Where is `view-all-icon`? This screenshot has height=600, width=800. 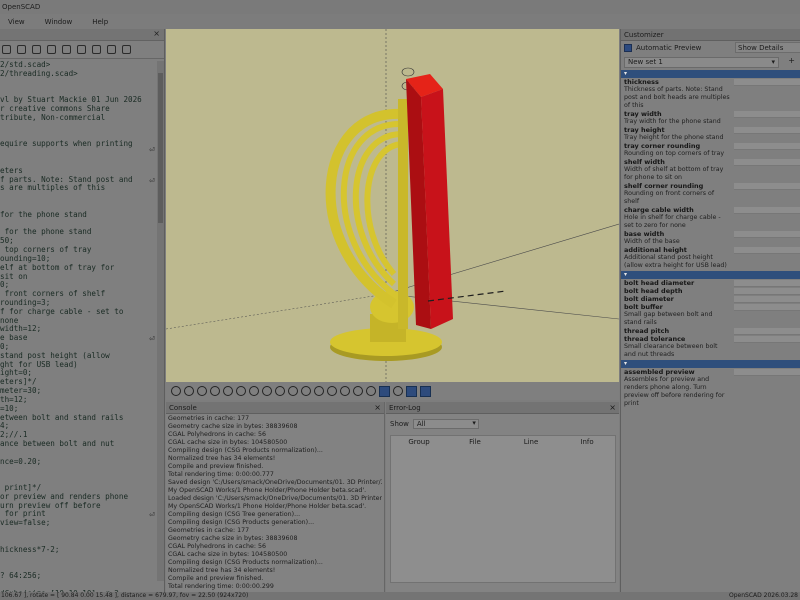 view-all-icon is located at coordinates (202, 391).